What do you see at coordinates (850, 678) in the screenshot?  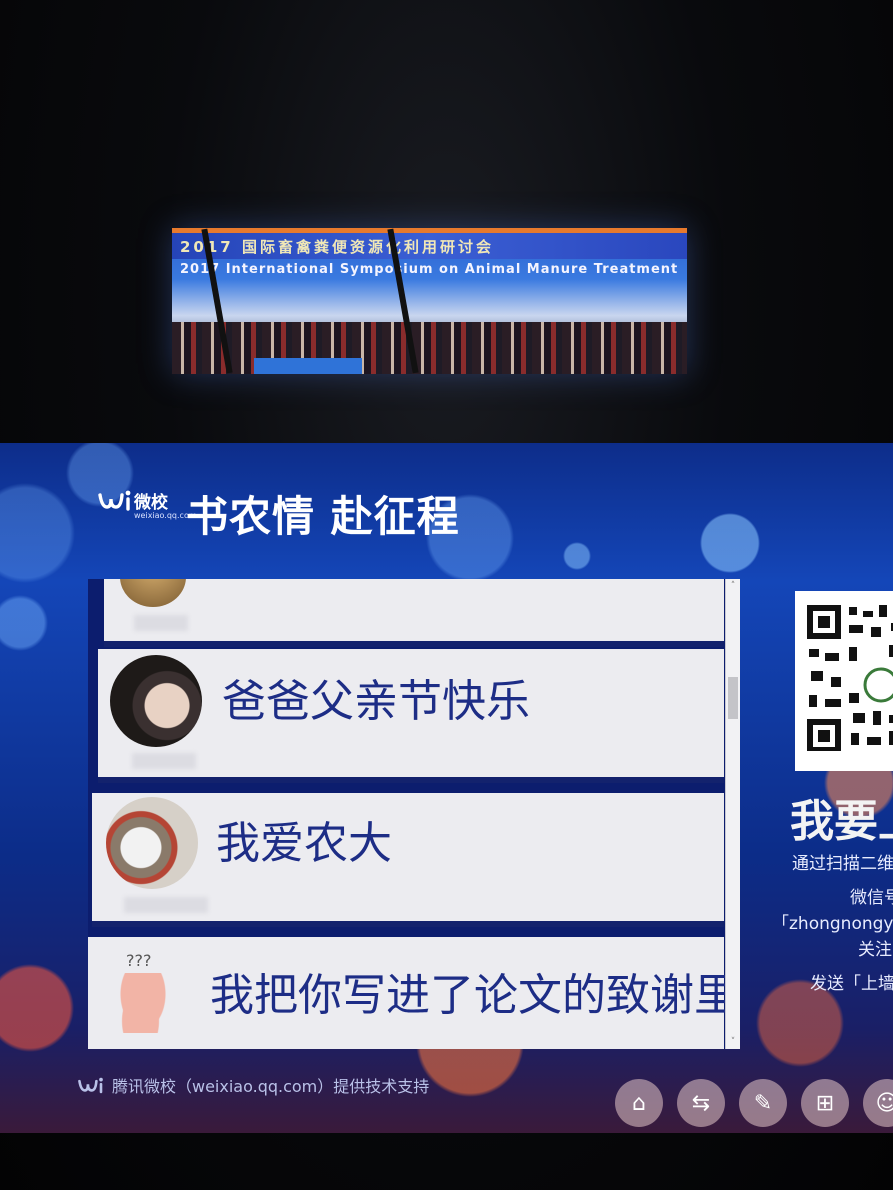 I see `qr-code-icon` at bounding box center [850, 678].